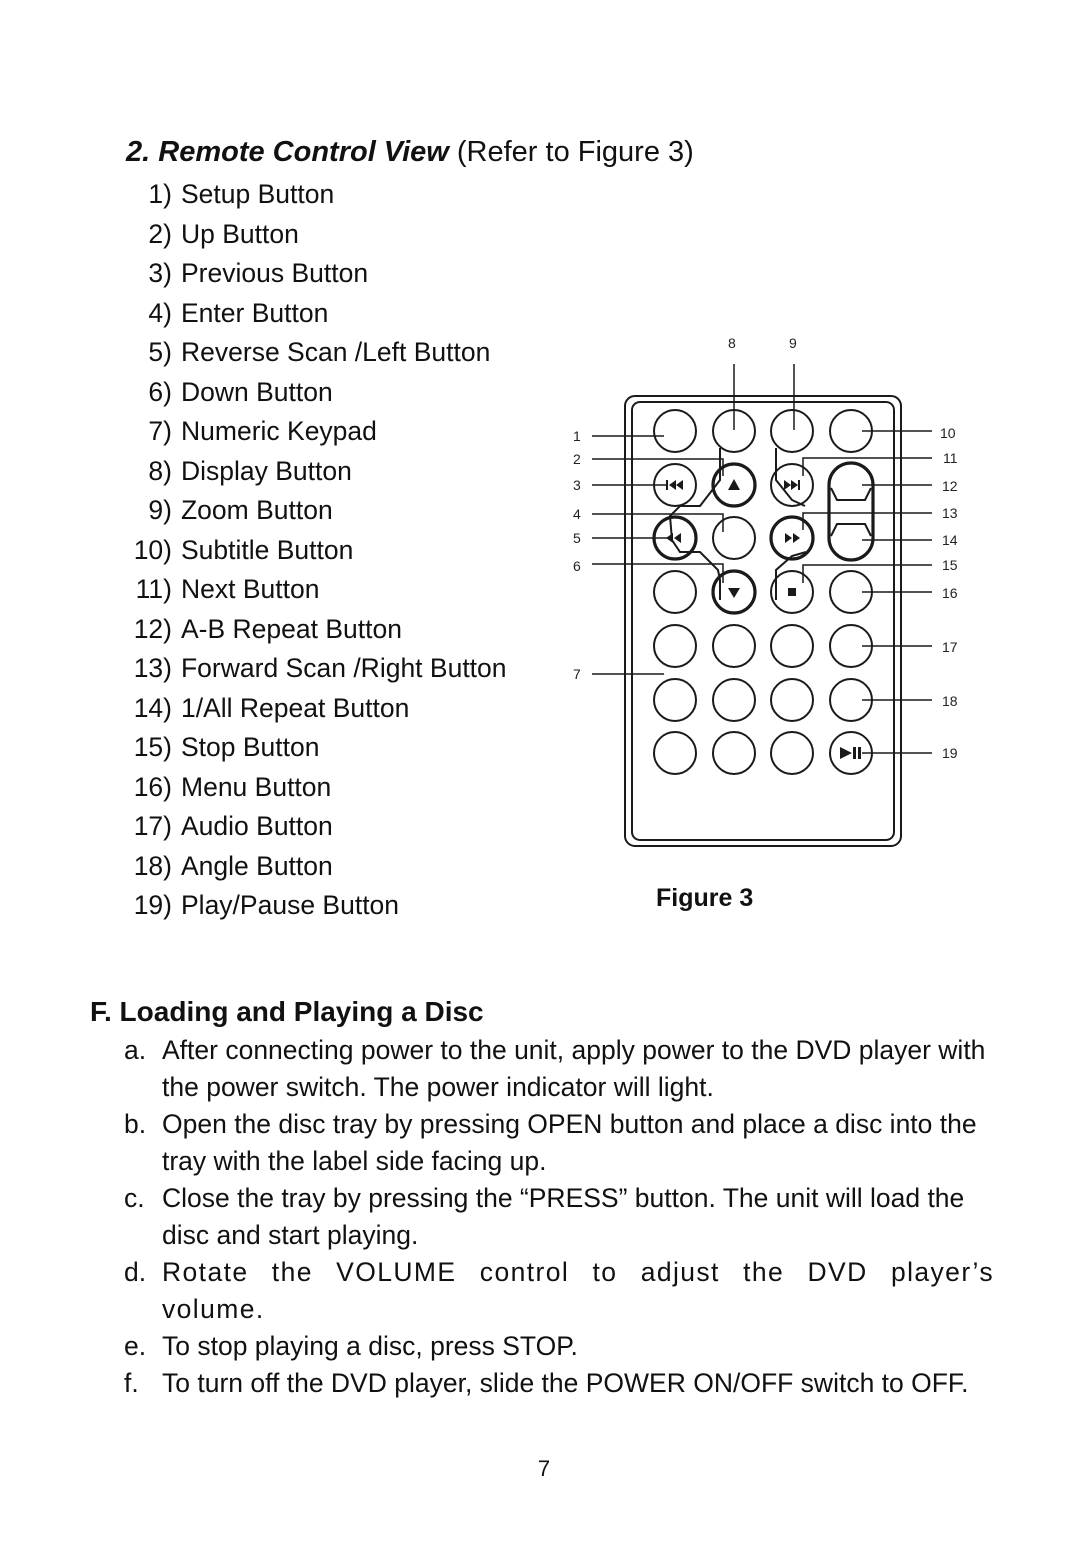  I want to click on item-label: 1/All Repeat Button, so click(295, 707).